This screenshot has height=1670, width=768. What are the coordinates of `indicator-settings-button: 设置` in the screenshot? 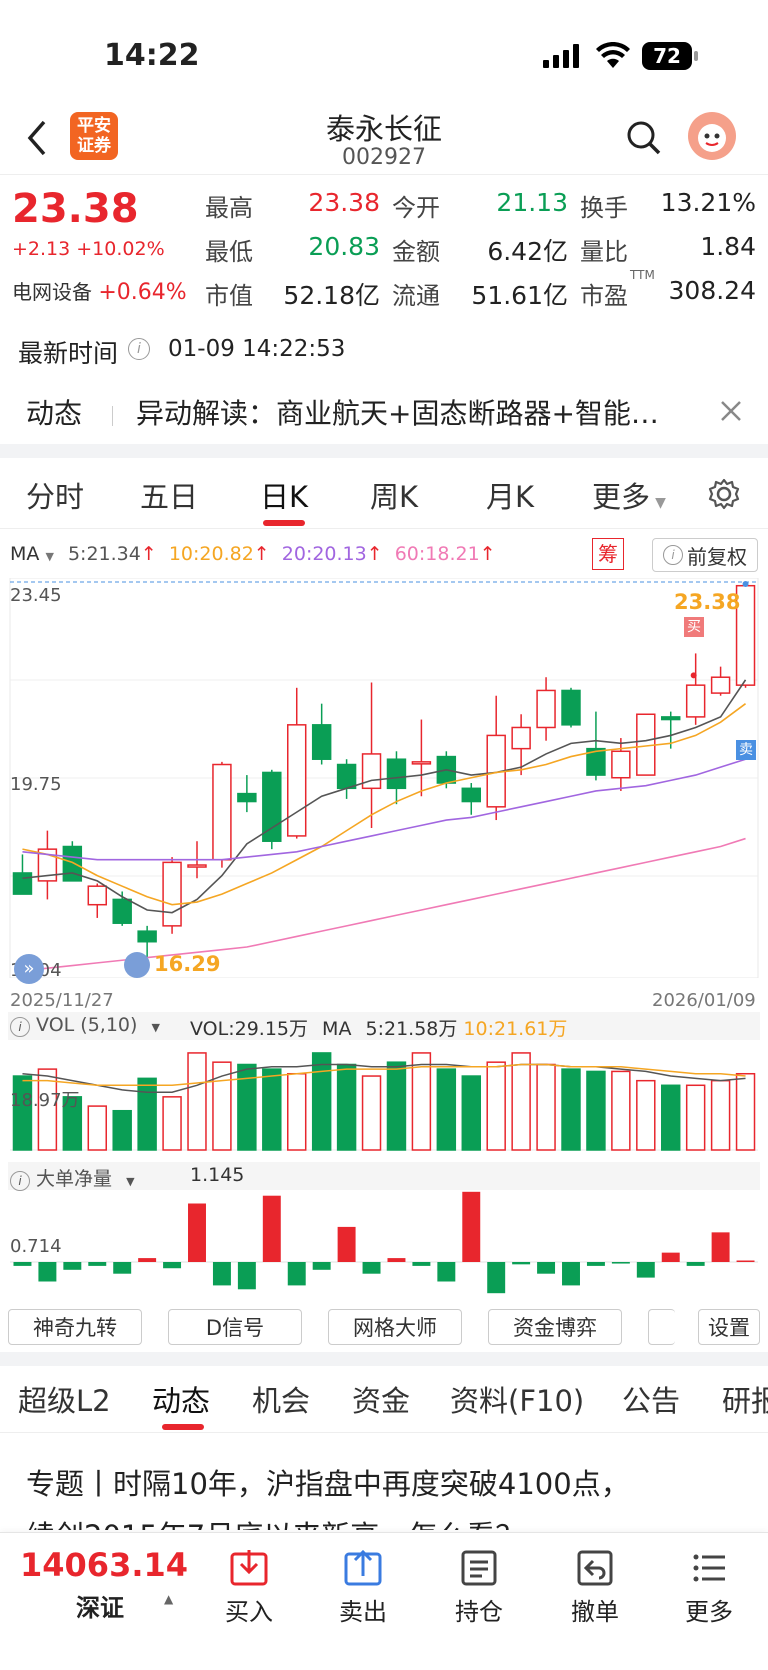 It's located at (729, 1327).